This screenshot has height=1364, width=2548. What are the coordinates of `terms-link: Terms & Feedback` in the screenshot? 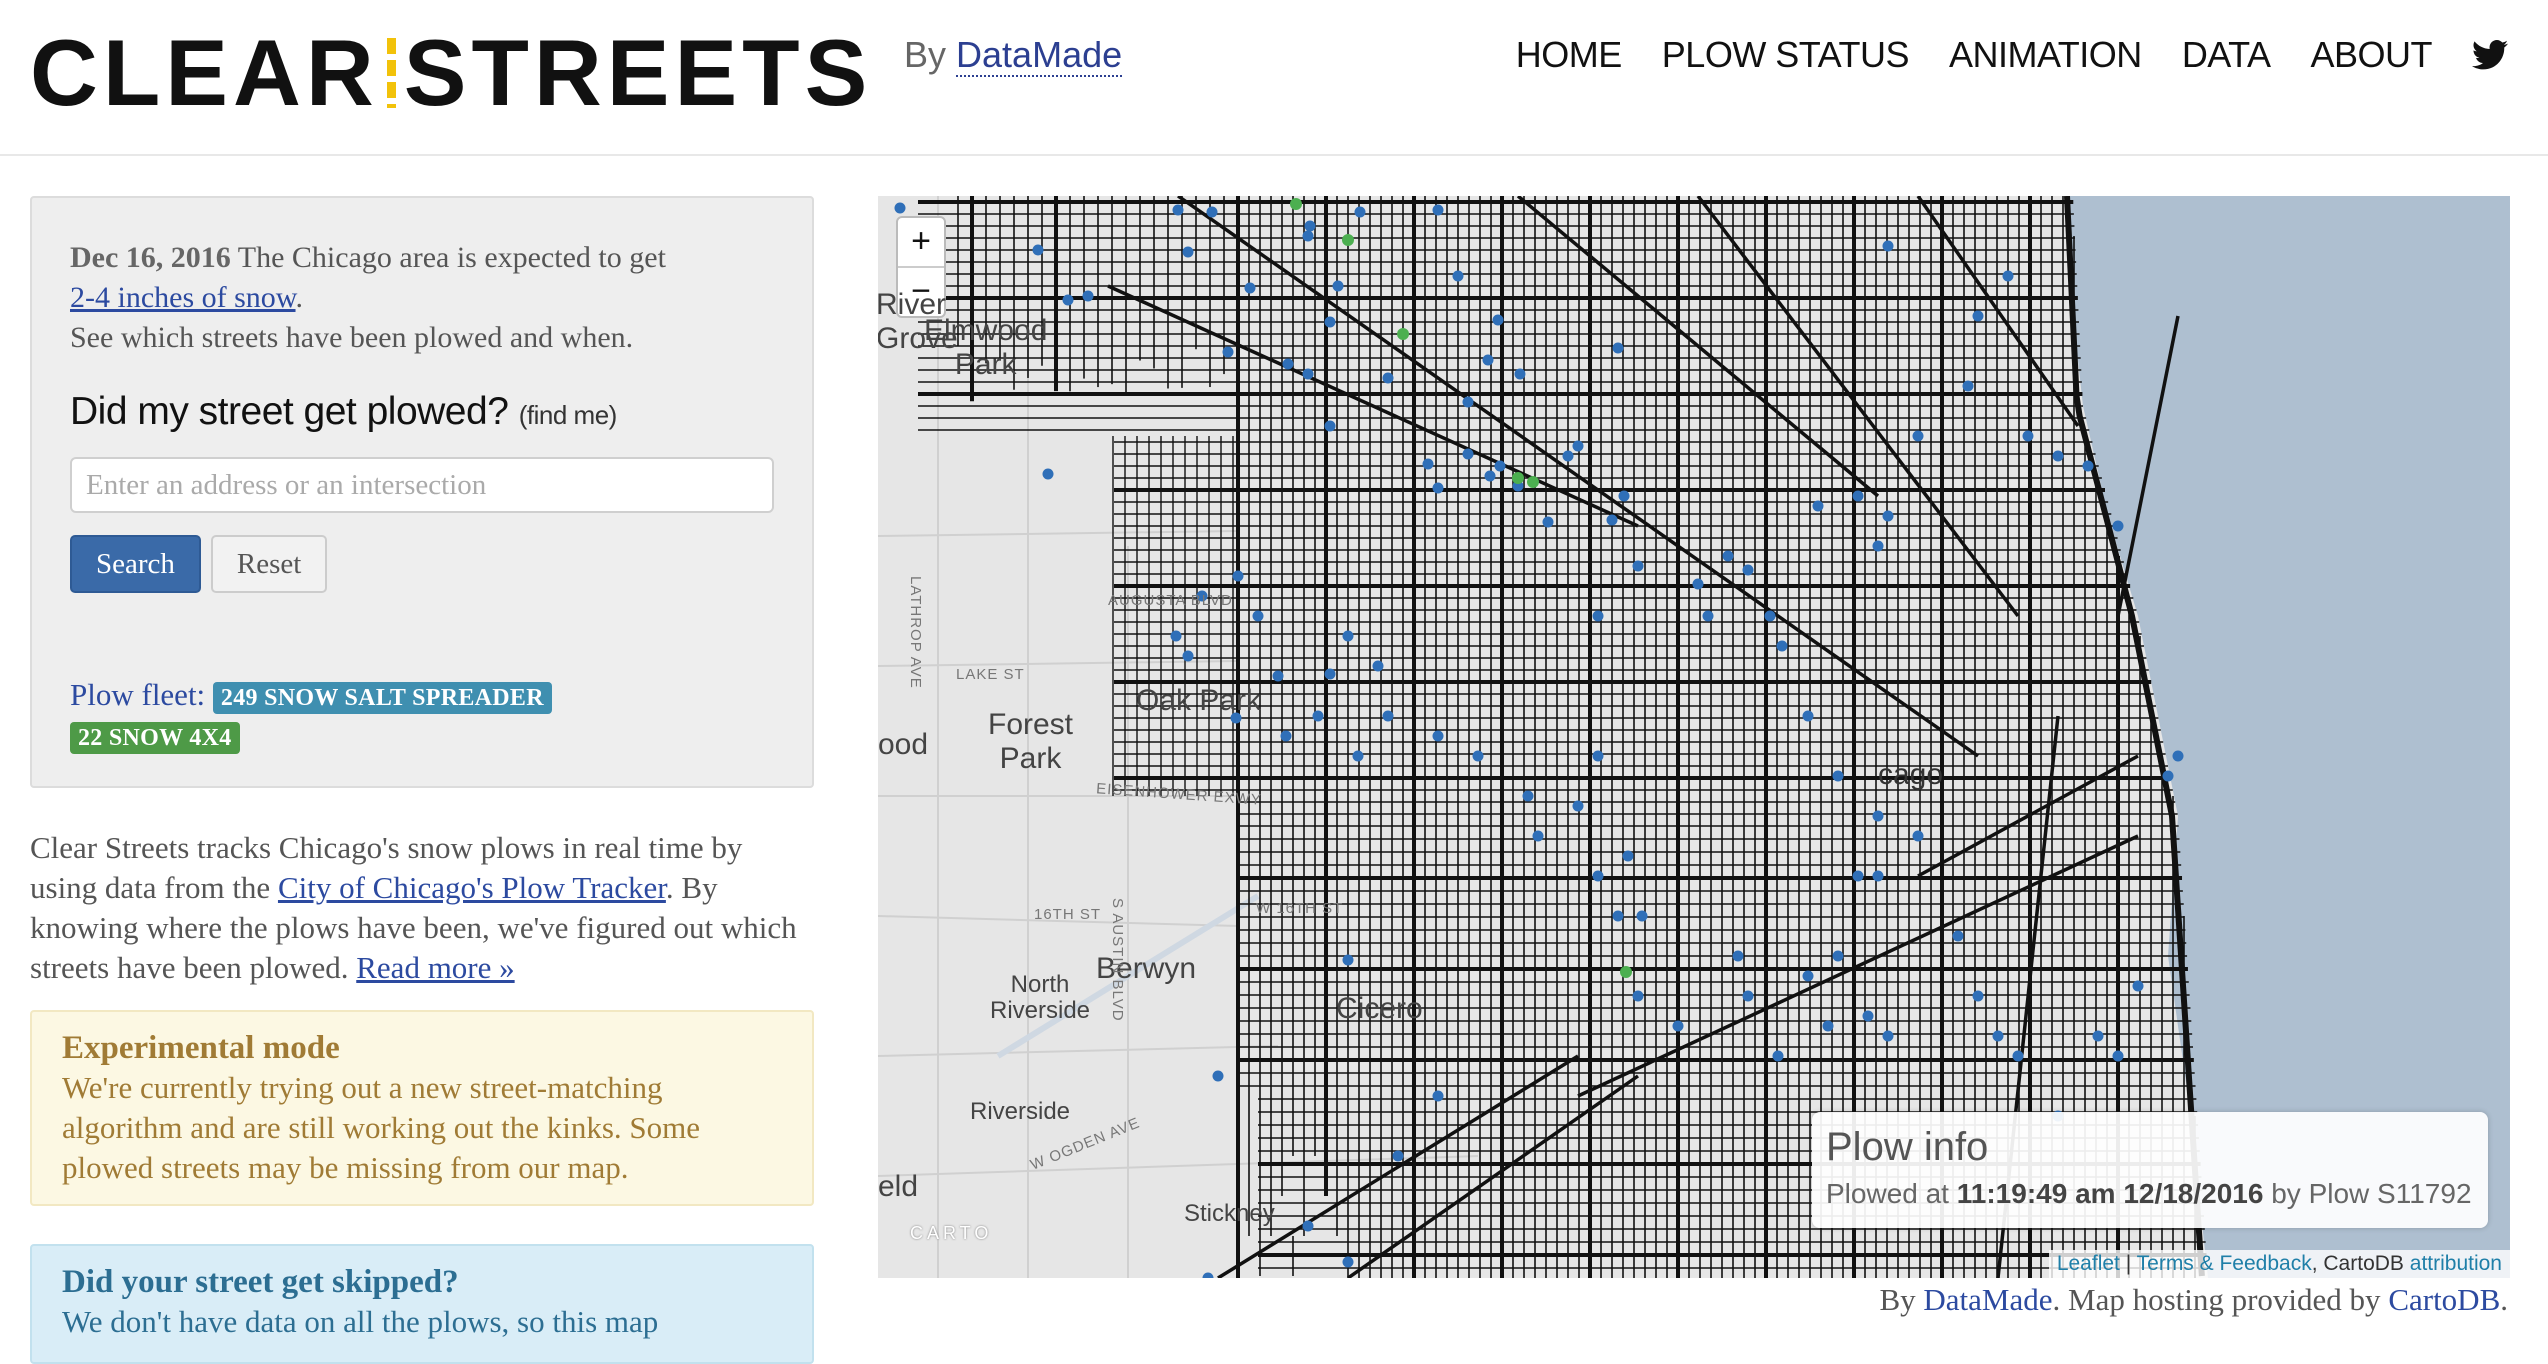 It's located at (2224, 1263).